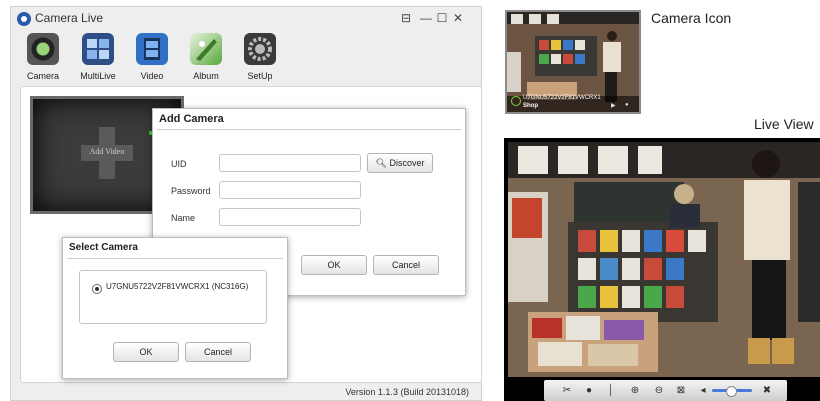 Image resolution: width=820 pixels, height=401 pixels. What do you see at coordinates (191, 119) in the screenshot?
I see `dialog-title: Add Camera` at bounding box center [191, 119].